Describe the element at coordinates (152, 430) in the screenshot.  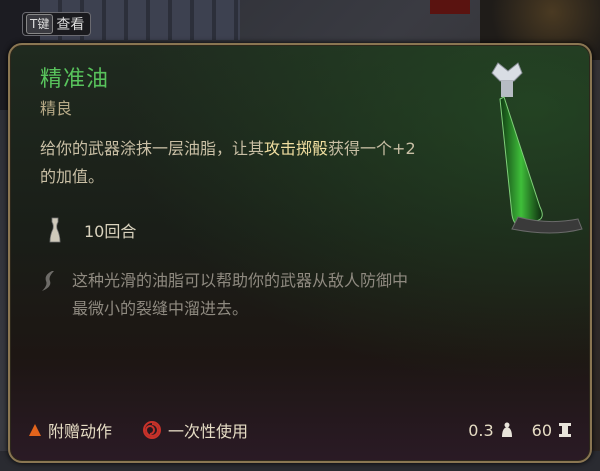
I see `single-use-spiral-icon` at that location.